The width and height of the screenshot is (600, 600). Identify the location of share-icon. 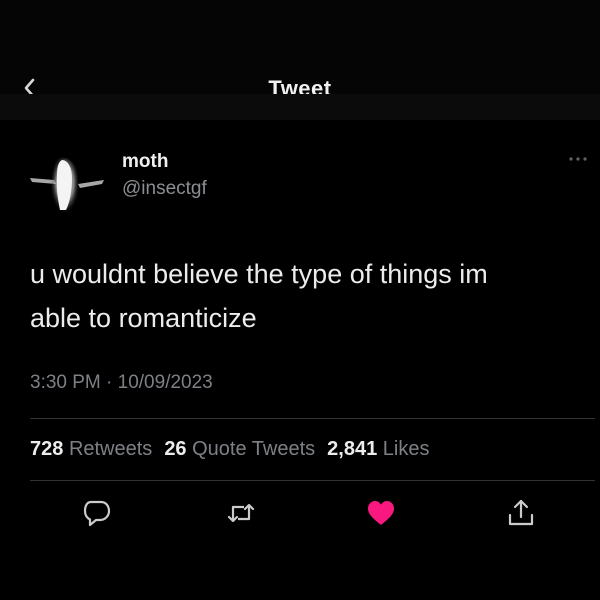
(521, 512).